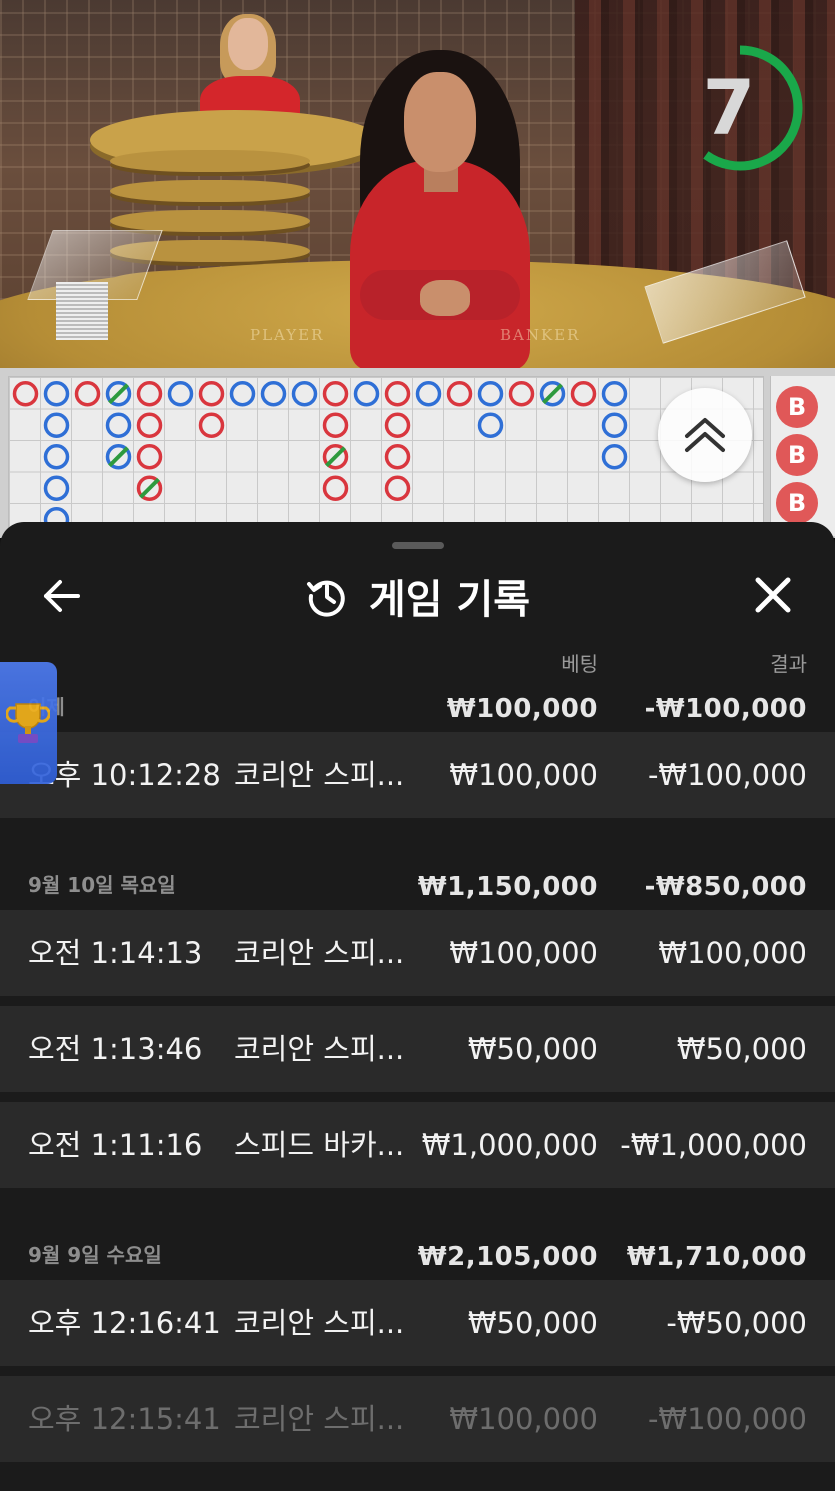 The width and height of the screenshot is (835, 1491). Describe the element at coordinates (716, 1257) in the screenshot. I see `group-total-result: ₩1,710,000` at that location.